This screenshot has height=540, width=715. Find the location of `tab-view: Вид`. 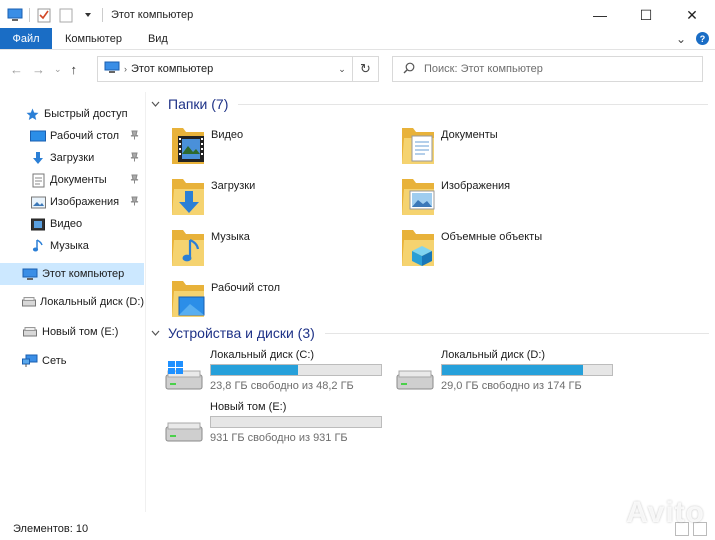

tab-view: Вид is located at coordinates (158, 38).